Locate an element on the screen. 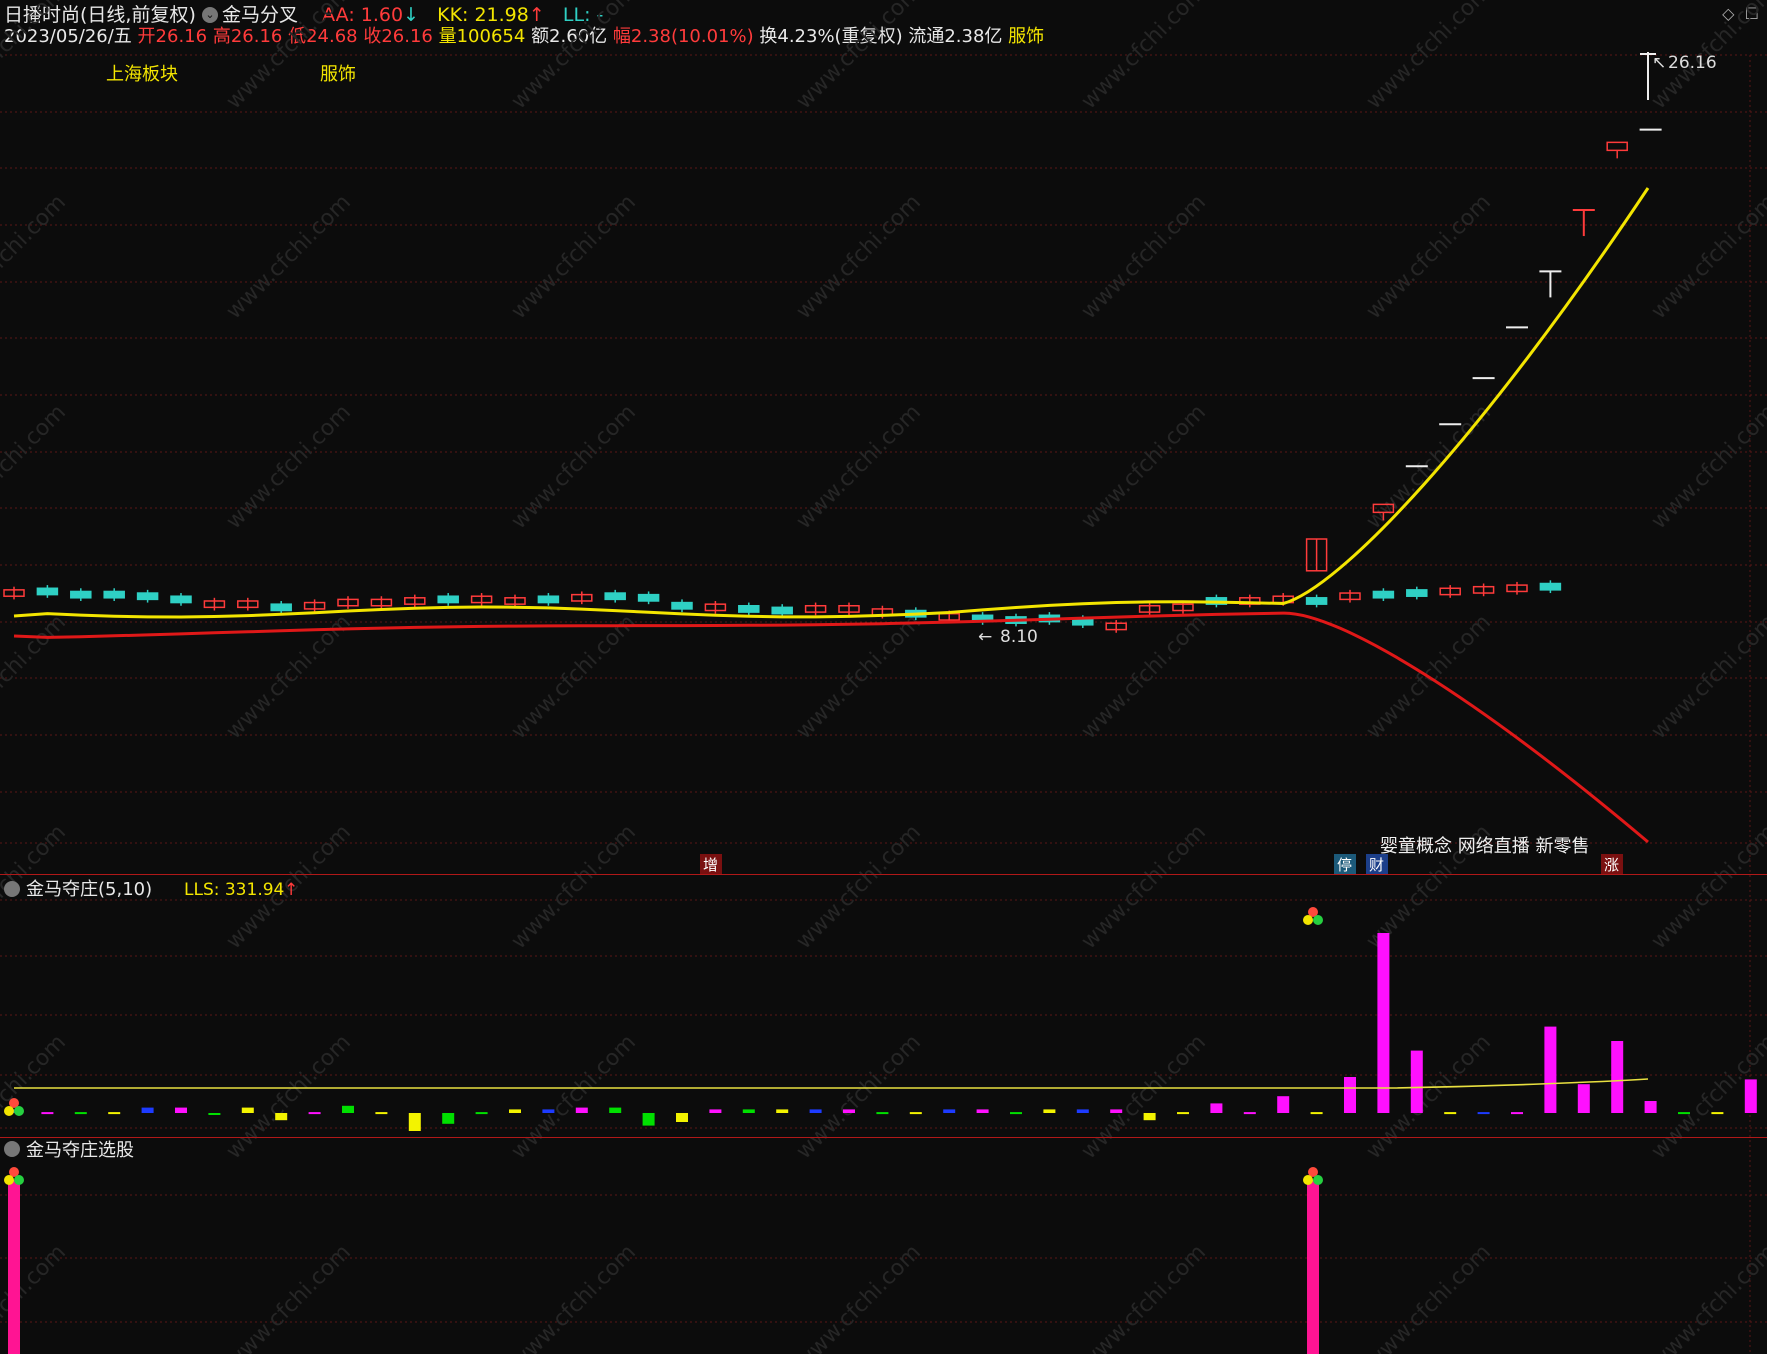 The height and width of the screenshot is (1354, 1767). signal-flower-icon is located at coordinates (1313, 916).